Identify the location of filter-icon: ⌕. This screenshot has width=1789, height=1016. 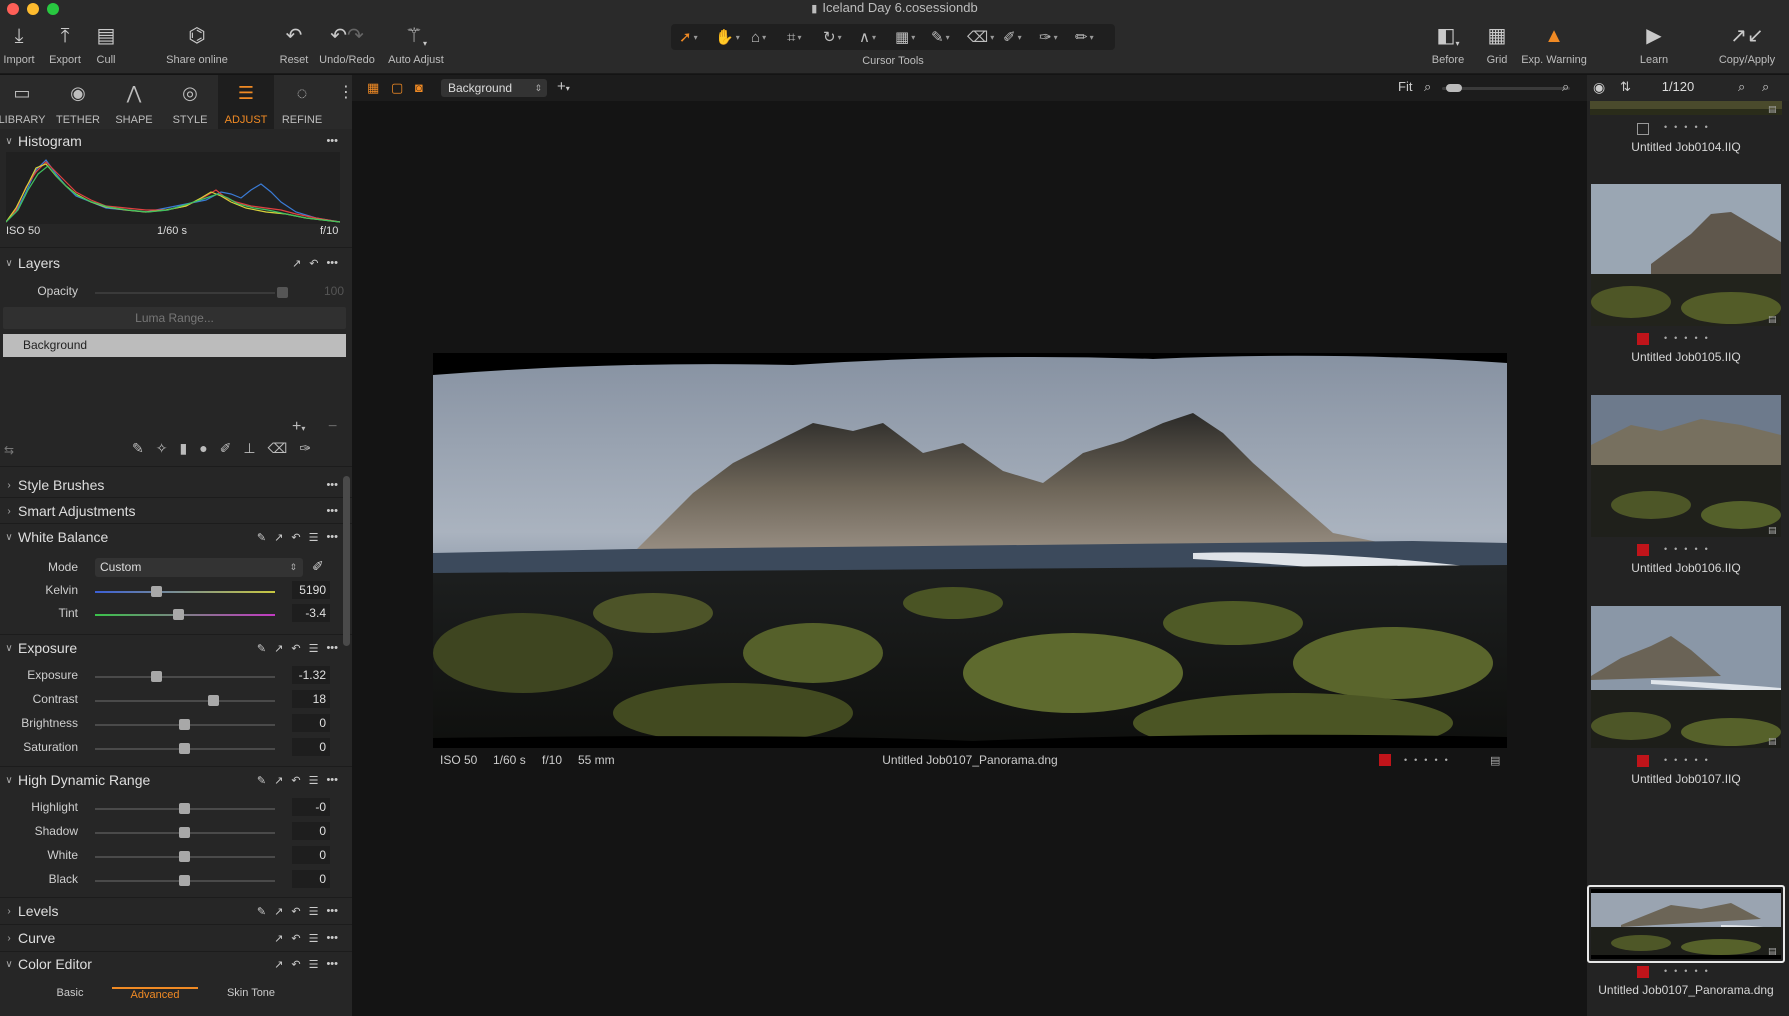
(1765, 87).